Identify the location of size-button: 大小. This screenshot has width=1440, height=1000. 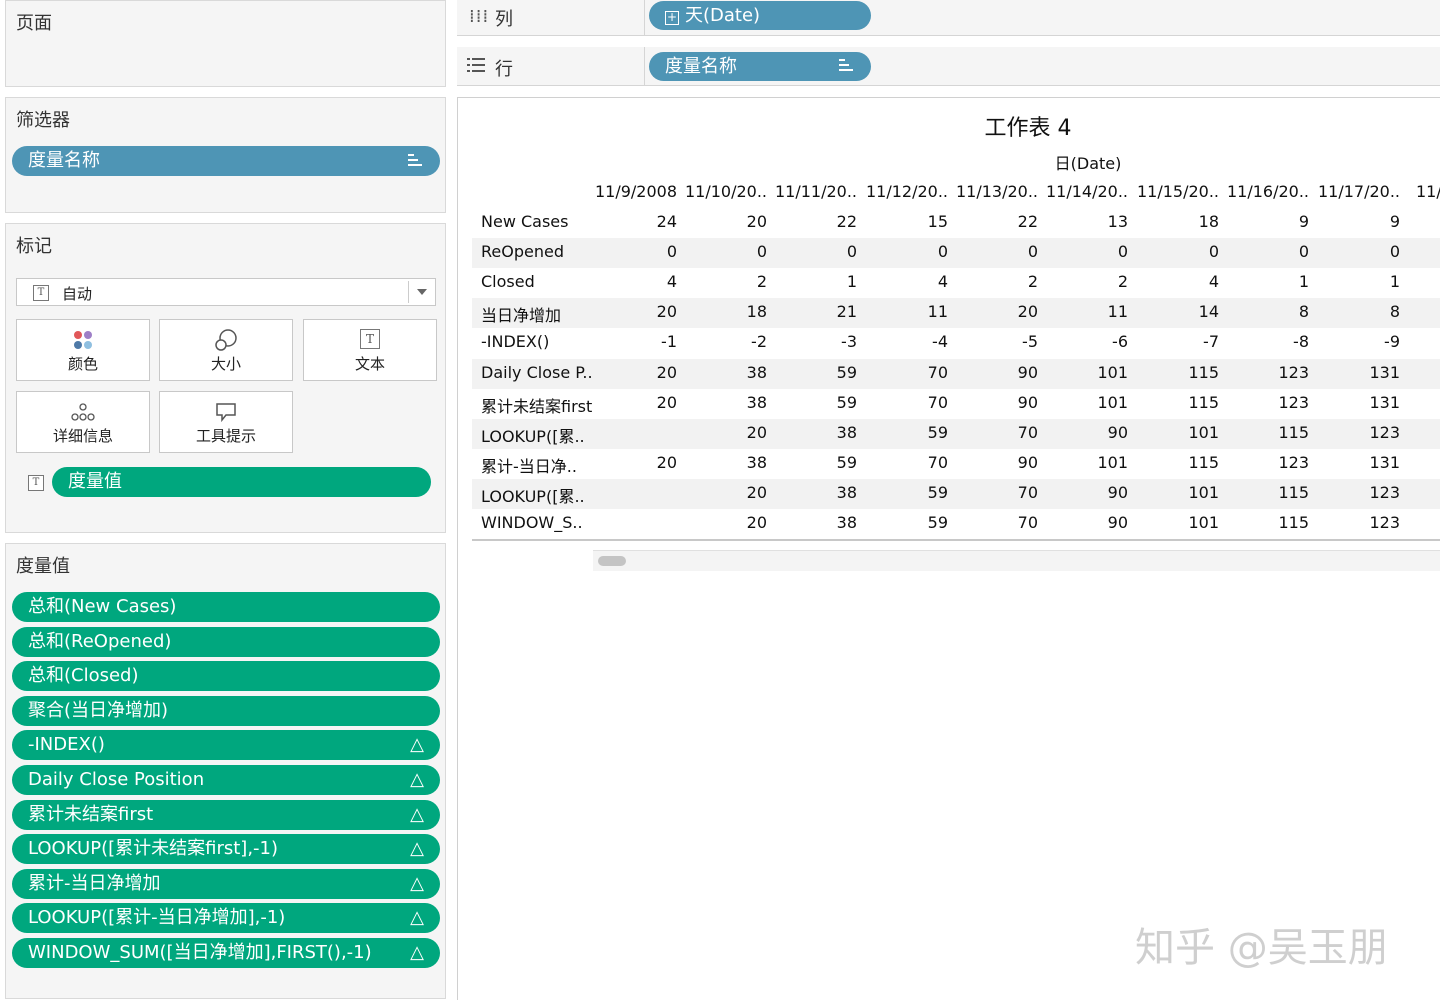
(226, 350).